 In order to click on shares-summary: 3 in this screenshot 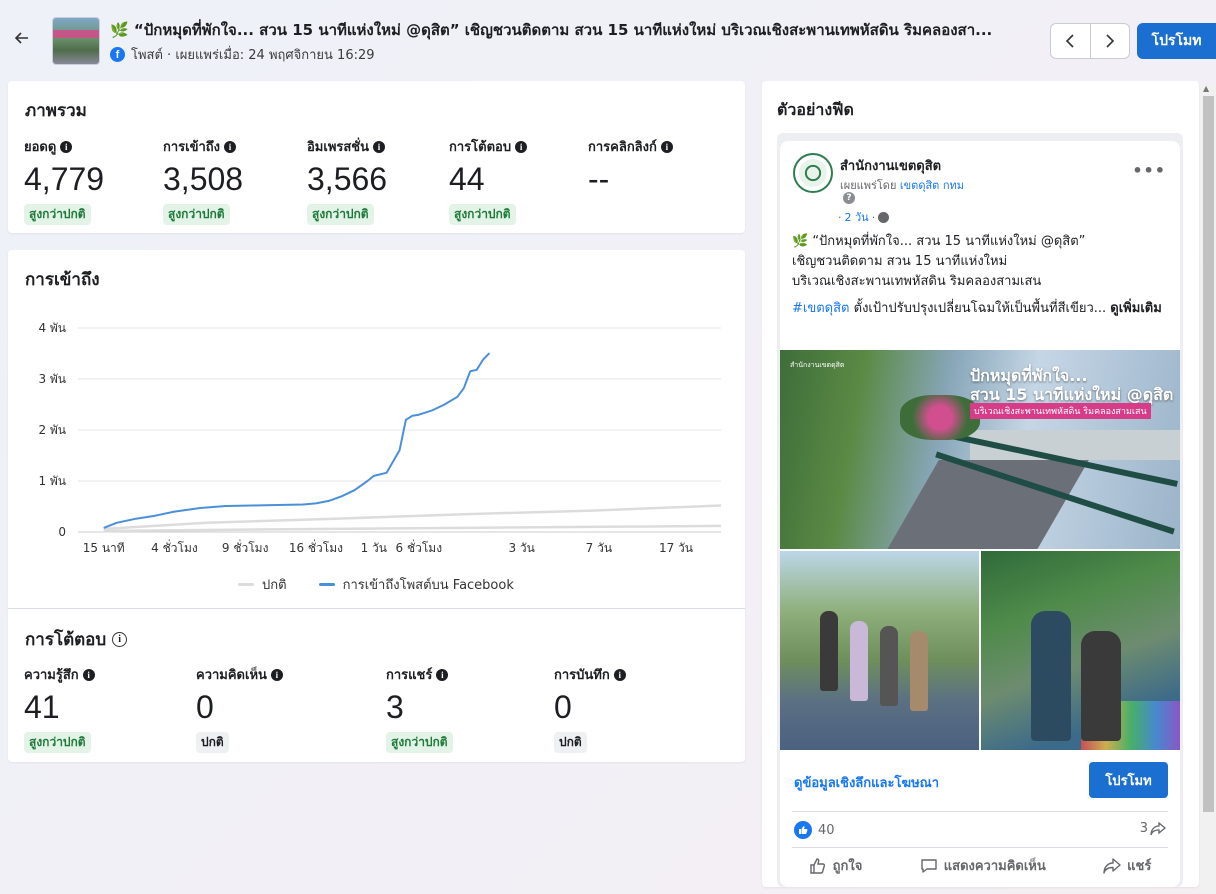, I will do `click(1153, 828)`.